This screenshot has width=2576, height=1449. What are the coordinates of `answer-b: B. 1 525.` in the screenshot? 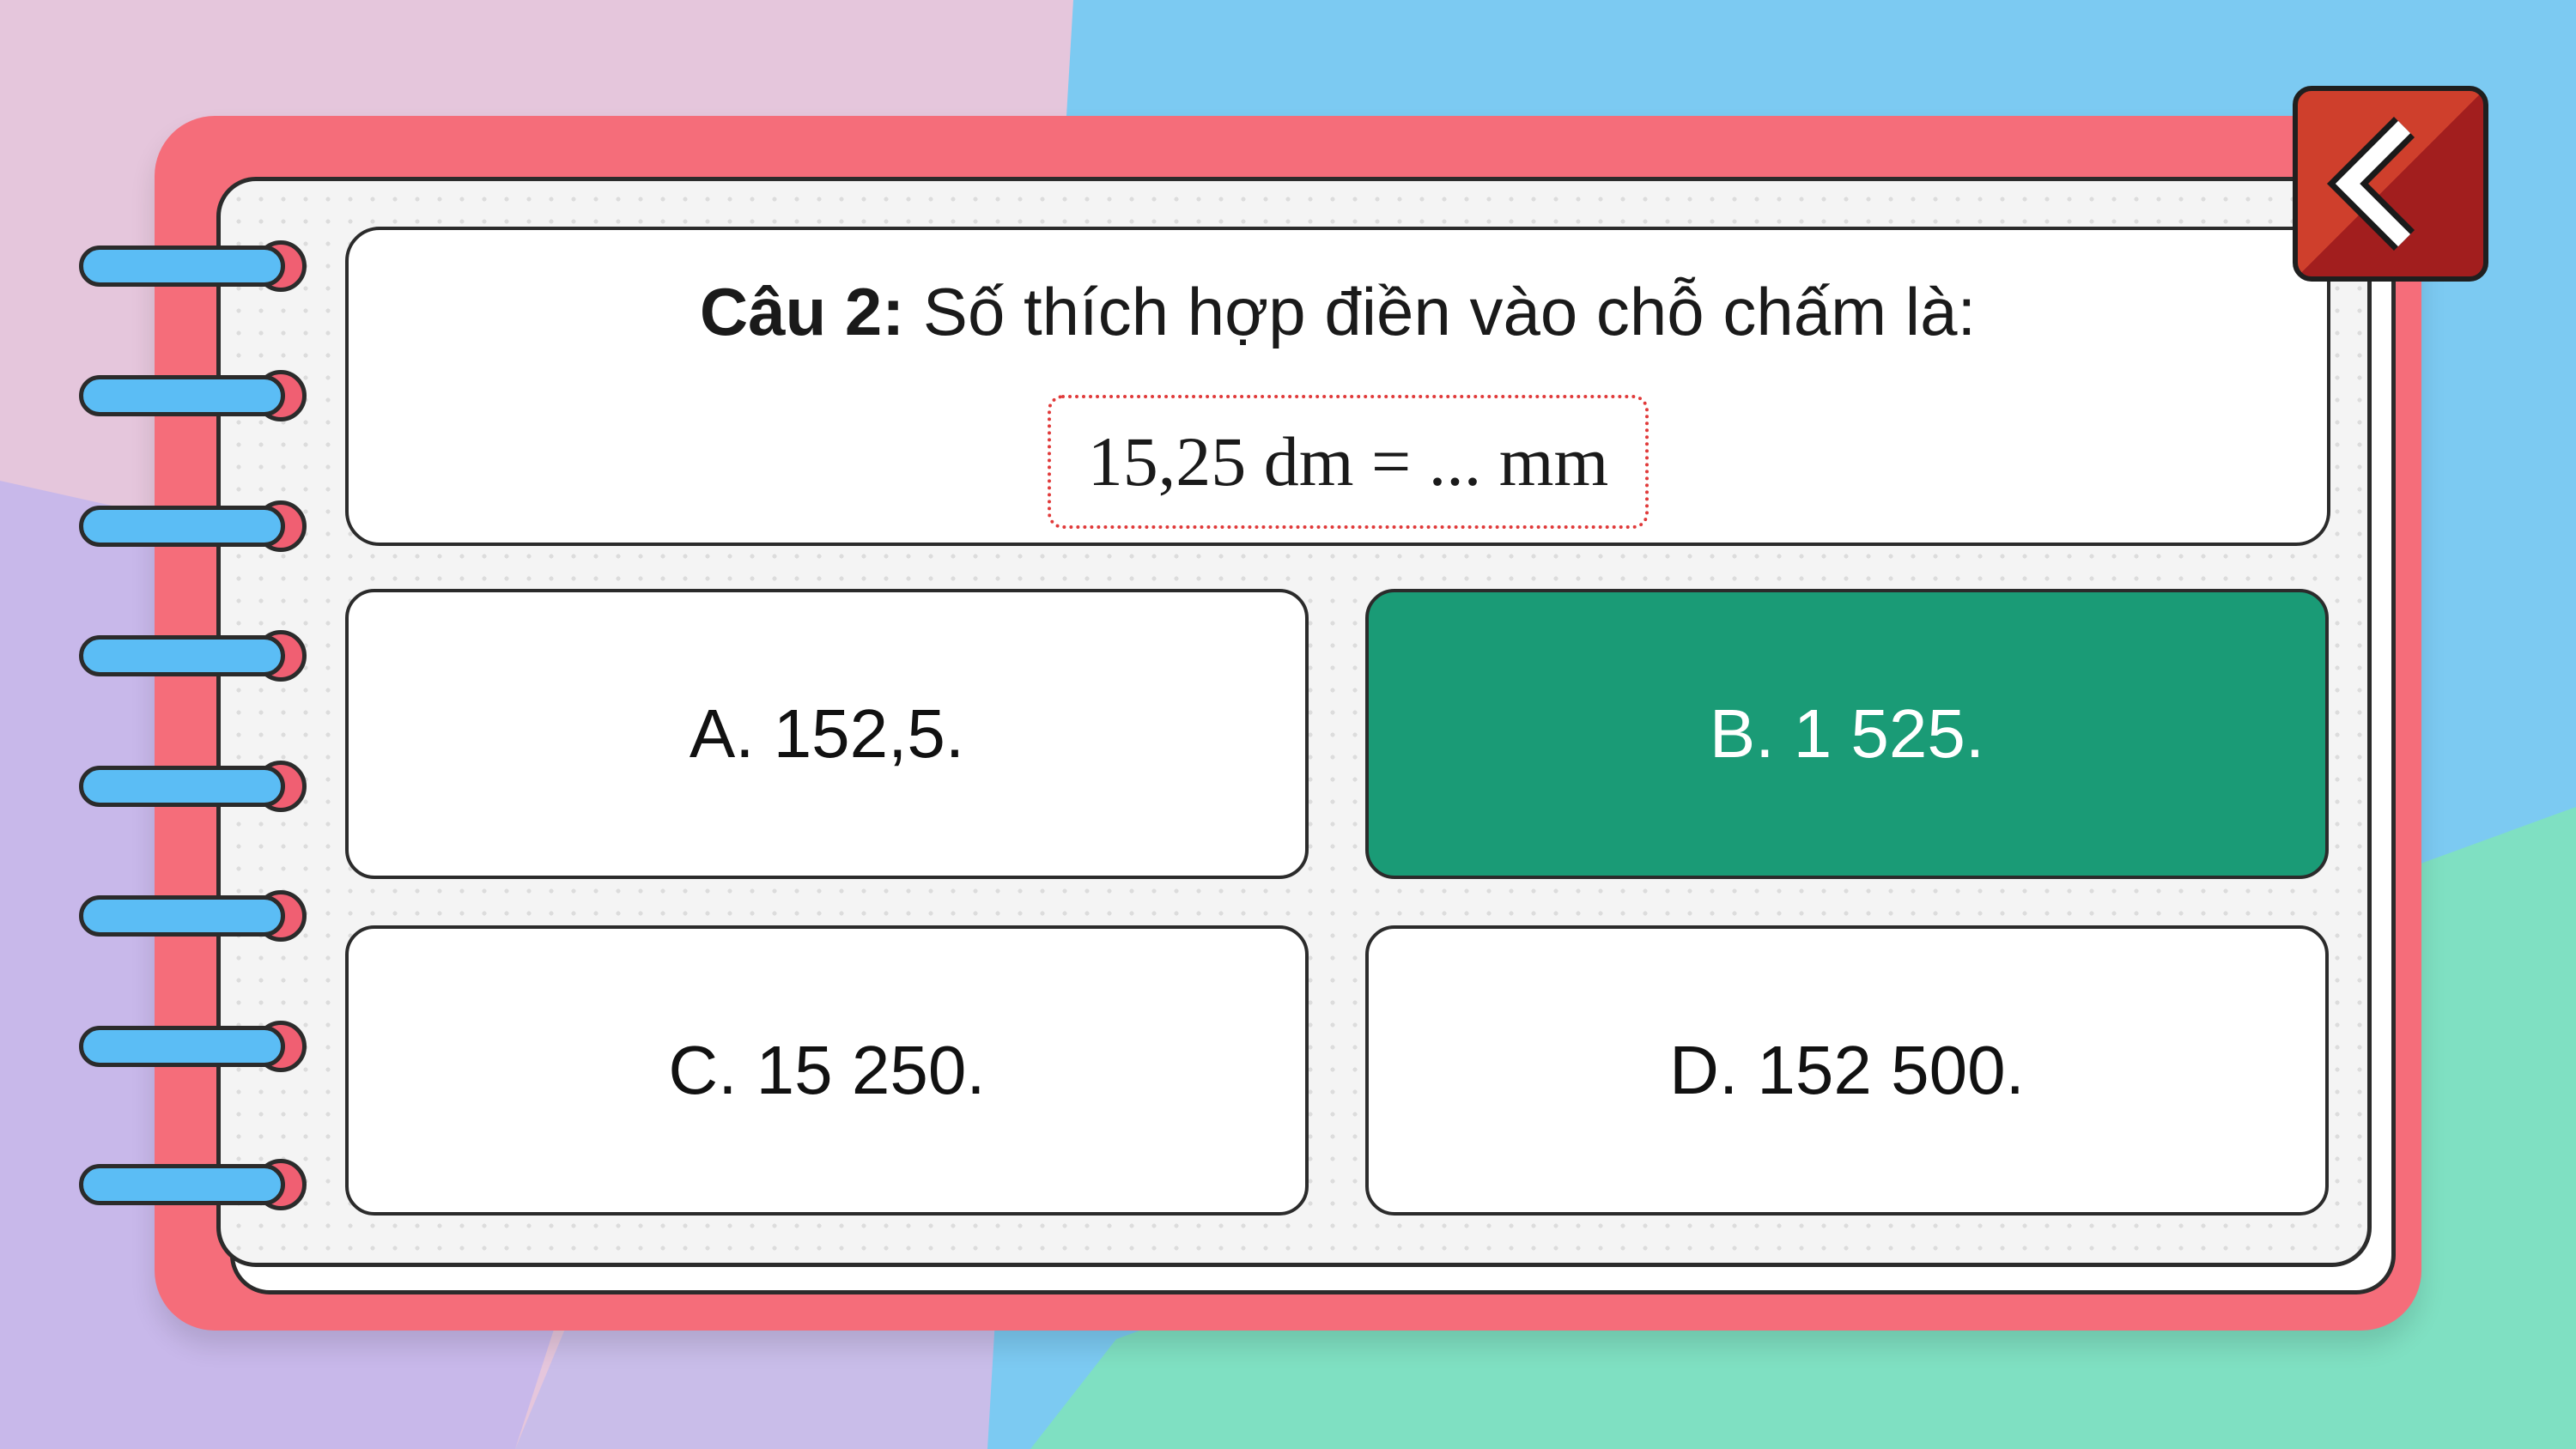 It's located at (1847, 734).